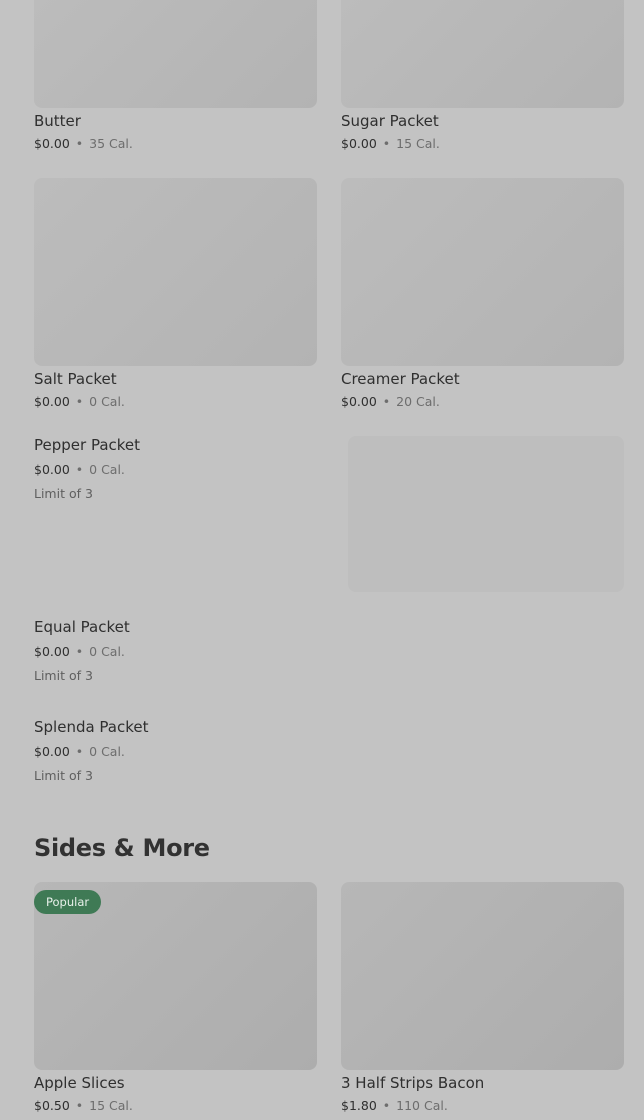  Describe the element at coordinates (57, 121) in the screenshot. I see `item-name-butter: Butter` at that location.